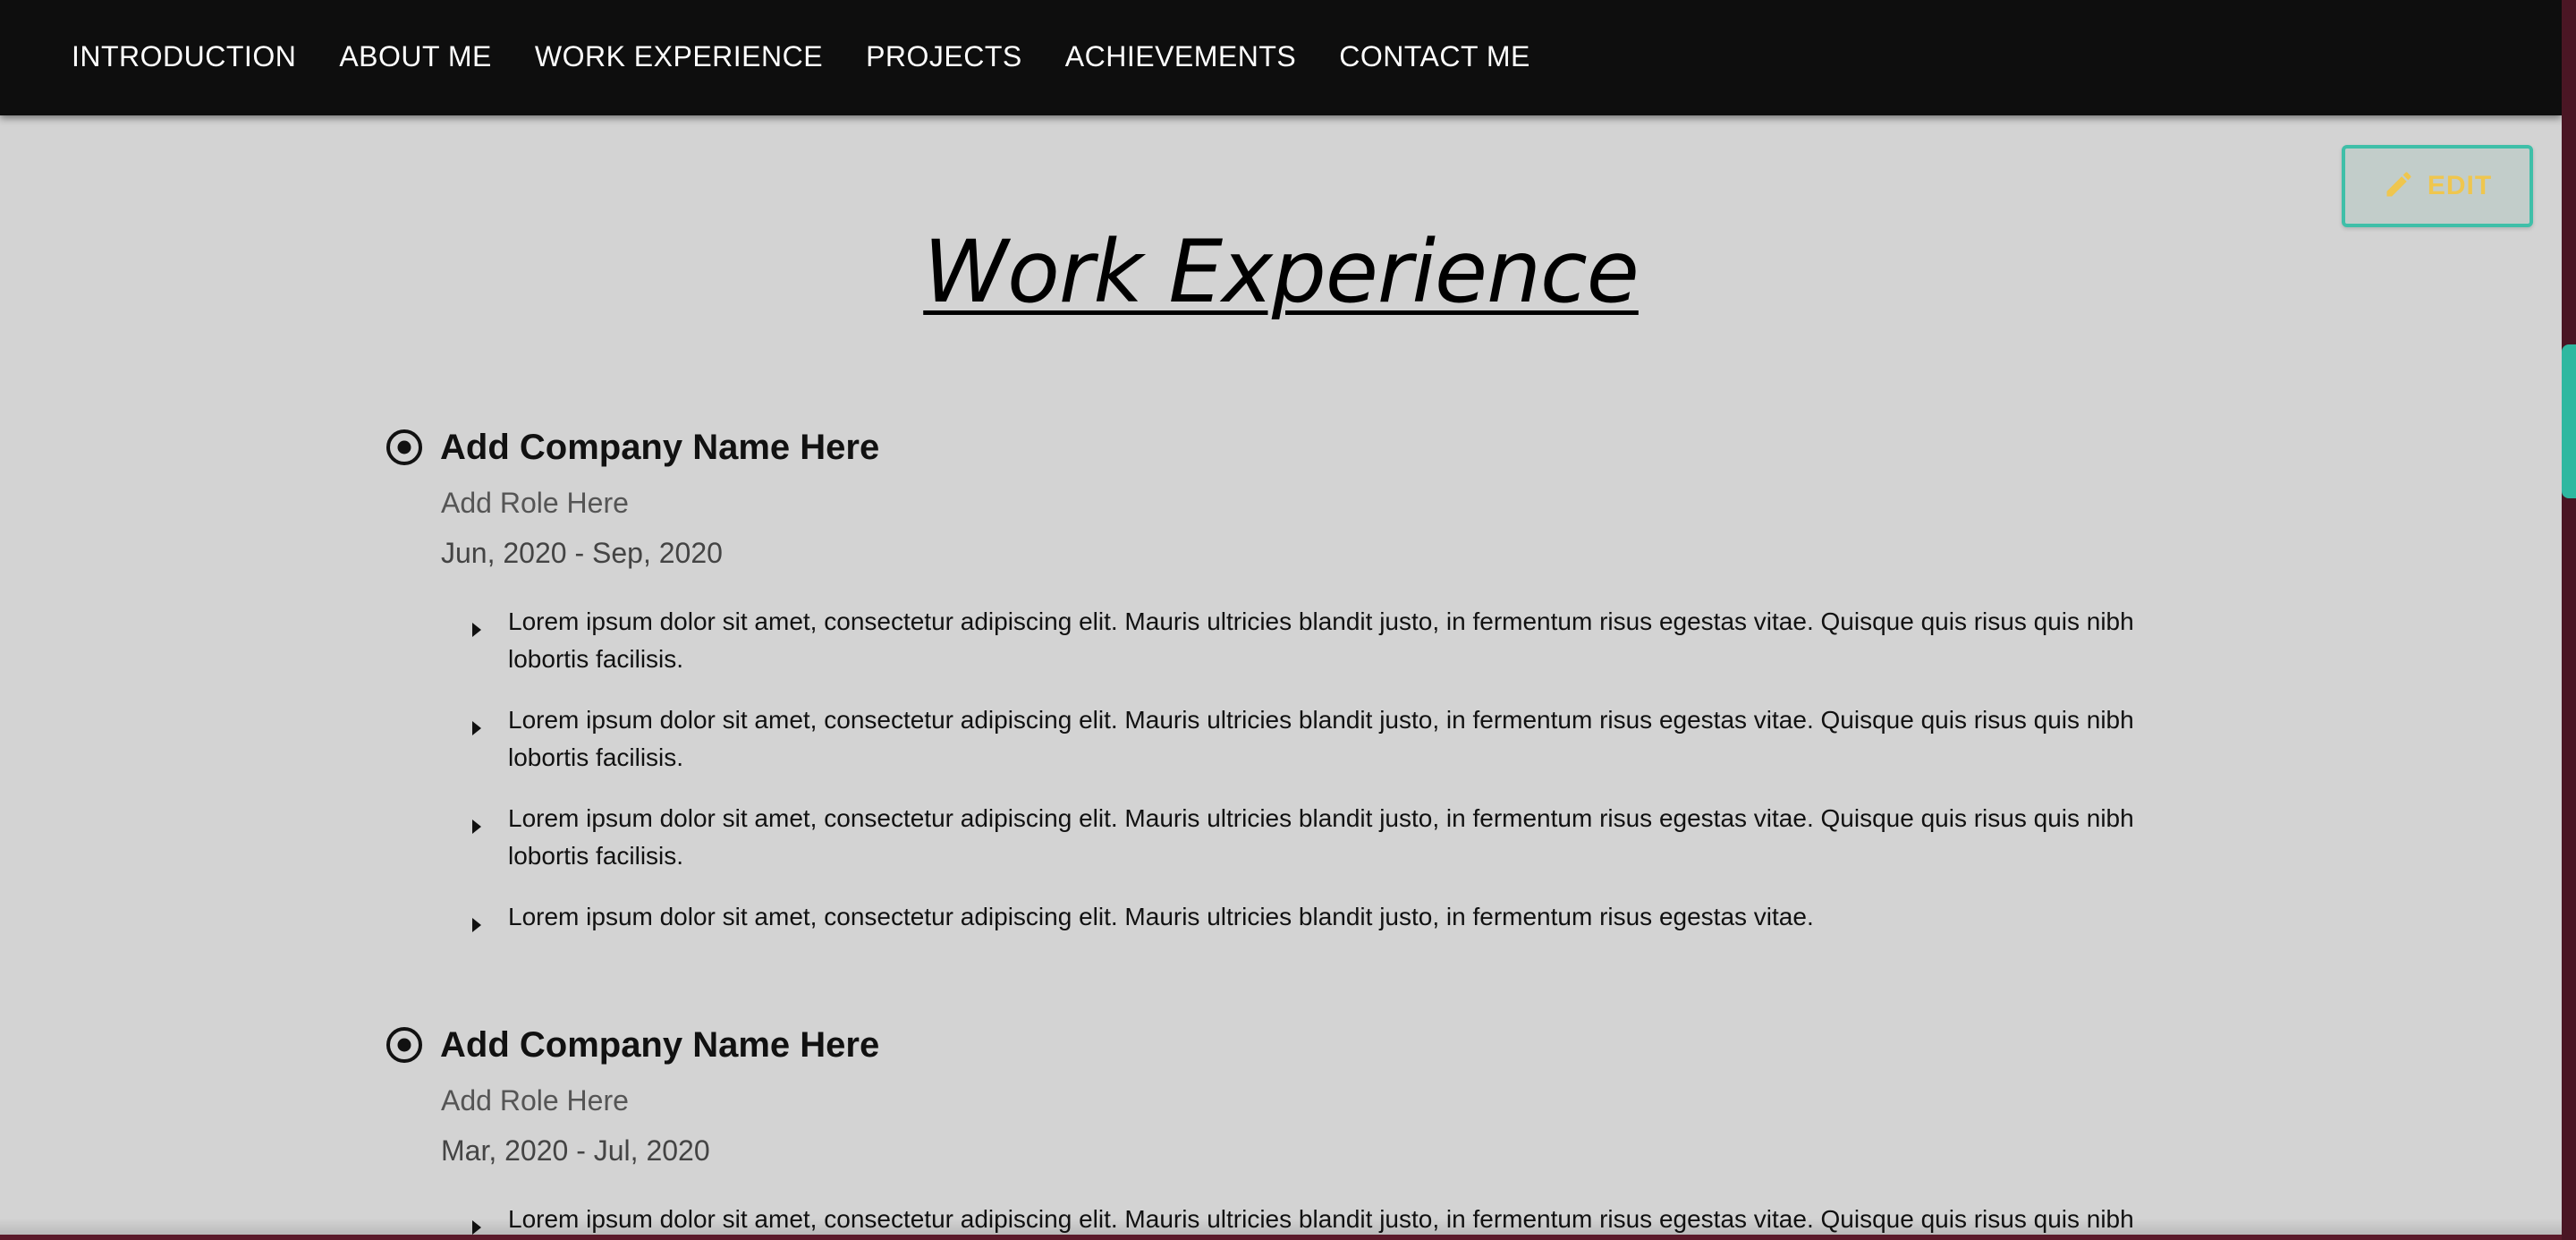 Image resolution: width=2576 pixels, height=1240 pixels. Describe the element at coordinates (2569, 620) in the screenshot. I see `scrollbar-track` at that location.